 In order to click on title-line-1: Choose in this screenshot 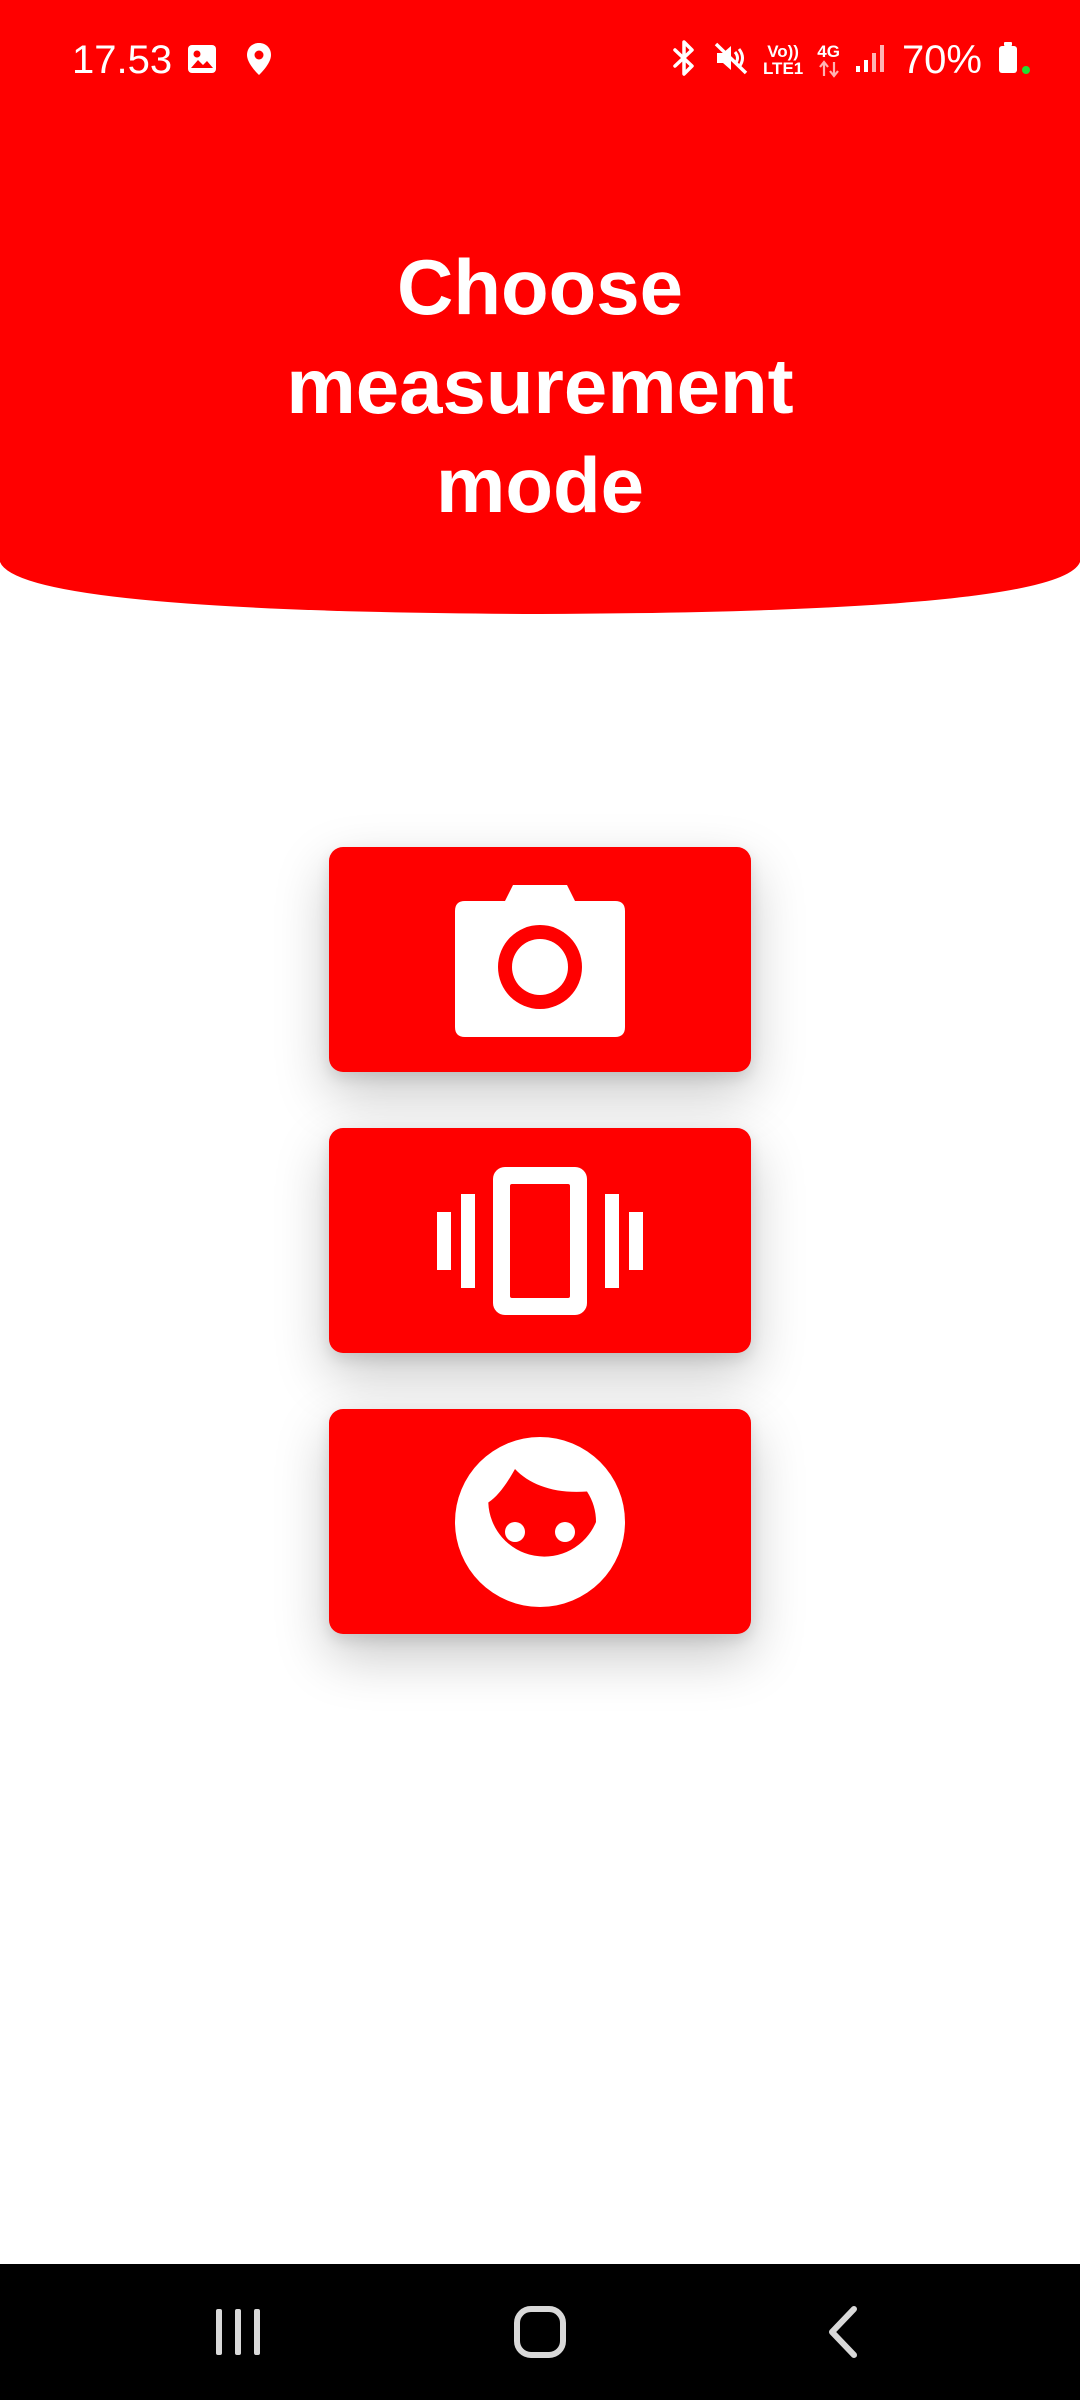, I will do `click(540, 287)`.